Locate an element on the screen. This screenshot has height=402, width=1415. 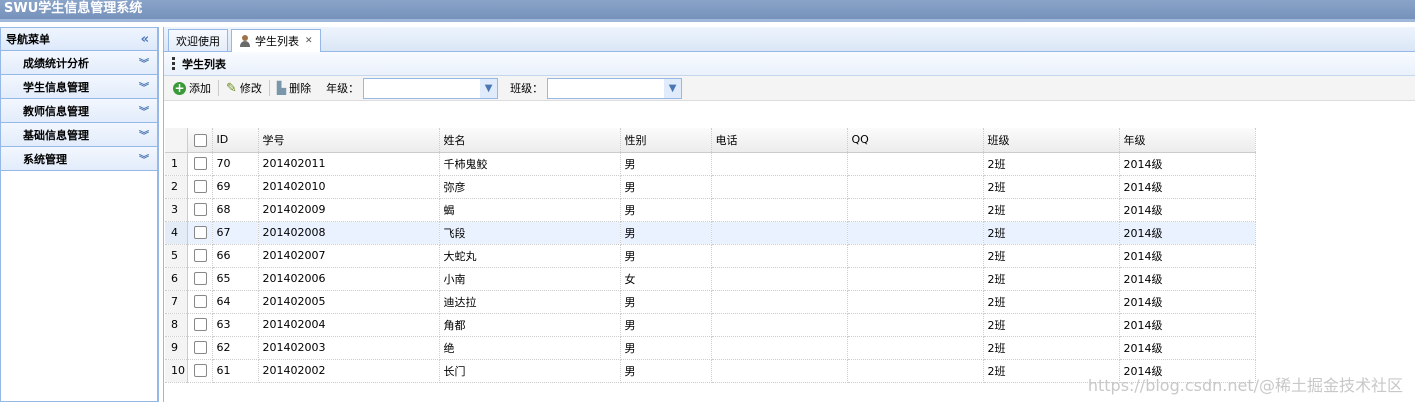
edit-button-label: 修改 is located at coordinates (250, 88).